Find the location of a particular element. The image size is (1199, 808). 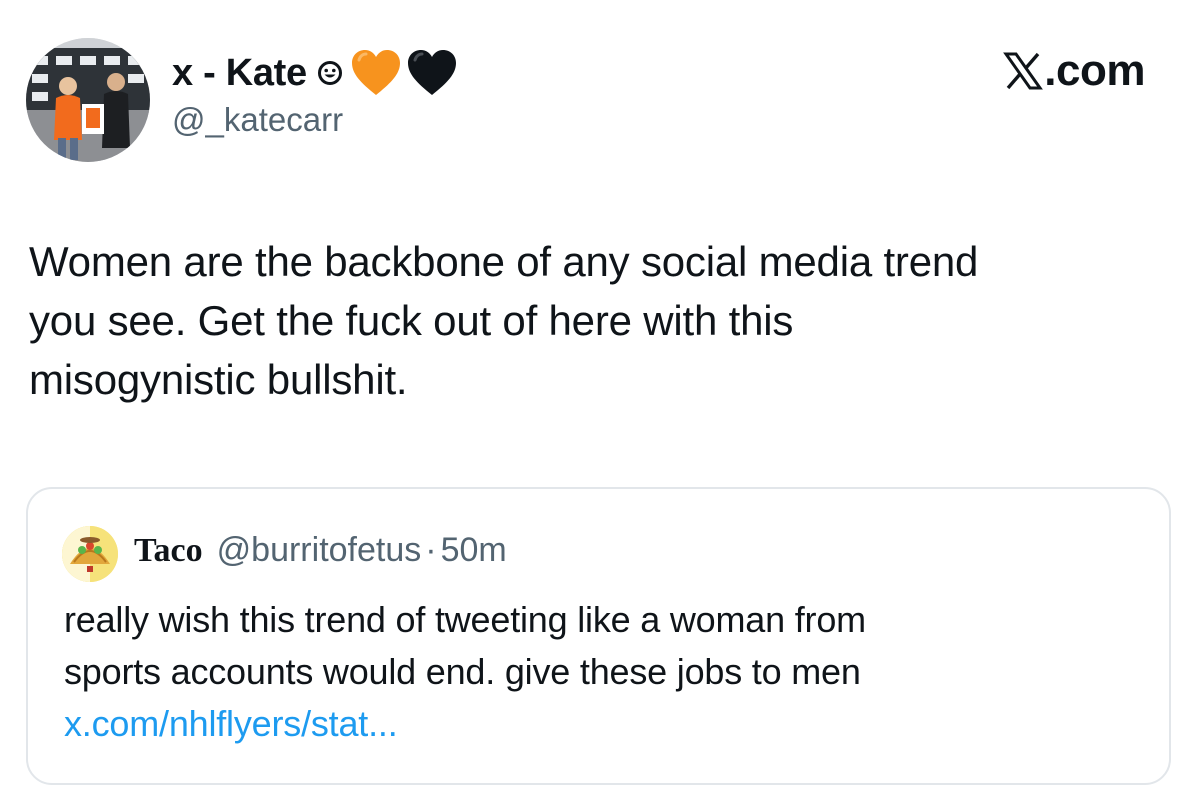

avatar-photo is located at coordinates (88, 100).